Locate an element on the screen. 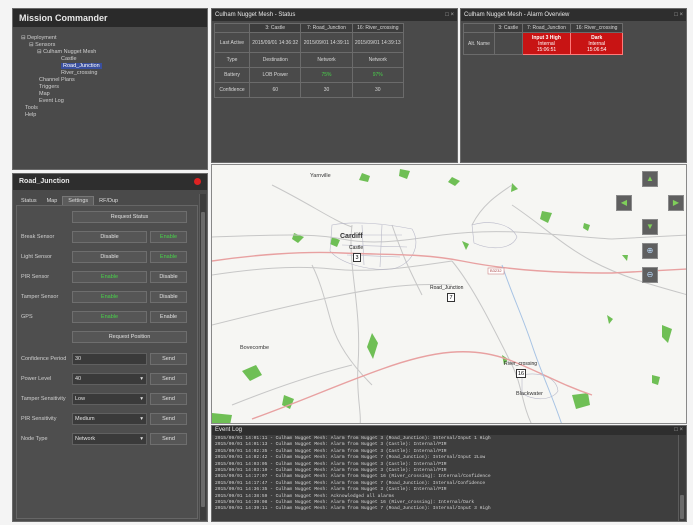  tree-item-help: Help is located at coordinates (111, 115).